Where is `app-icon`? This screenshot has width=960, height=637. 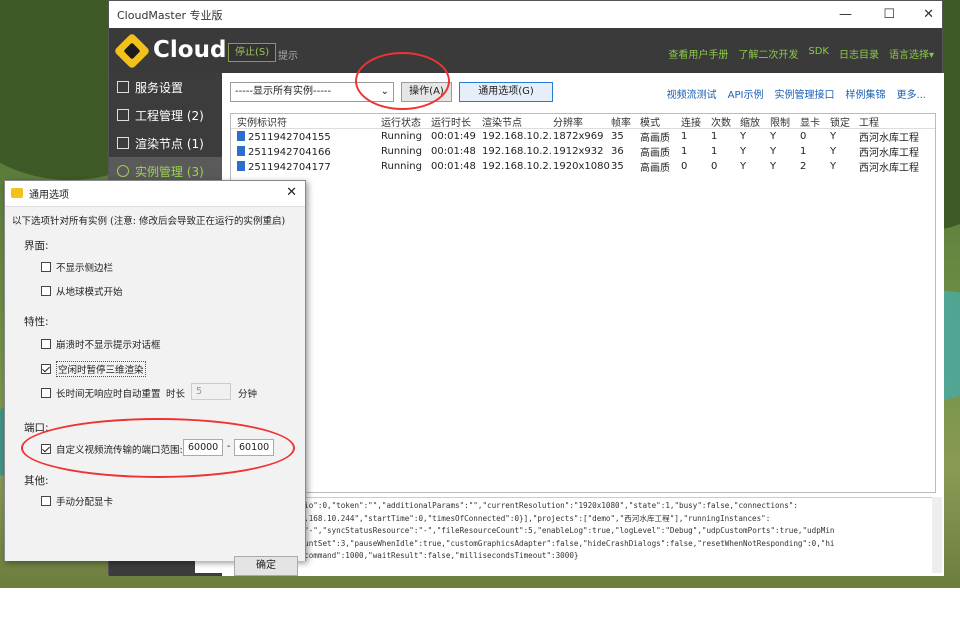
app-icon is located at coordinates (17, 193).